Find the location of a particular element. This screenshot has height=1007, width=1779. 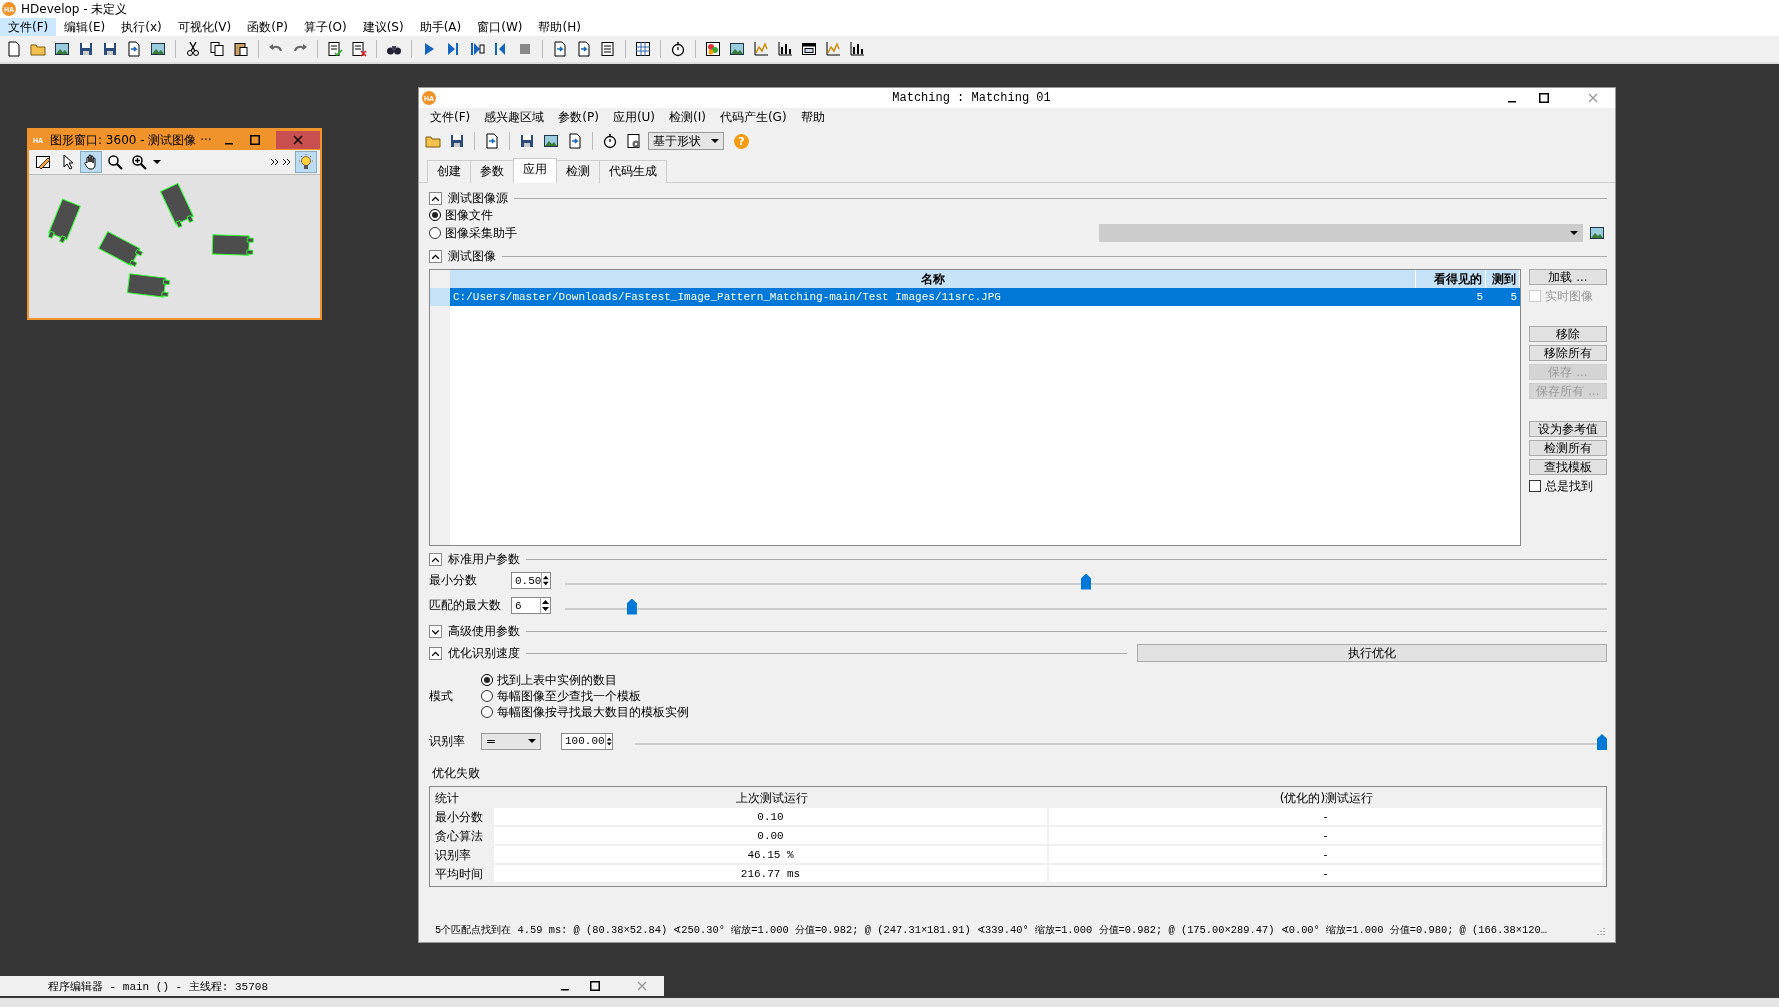

menu-item: 代码产生(G) is located at coordinates (753, 117).